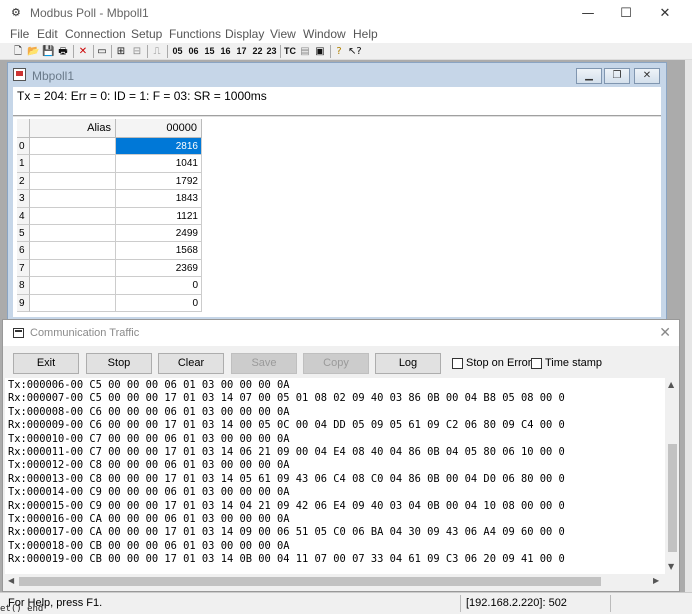 The width and height of the screenshot is (692, 614). I want to click on connect-icon: ⊞, so click(121, 51).